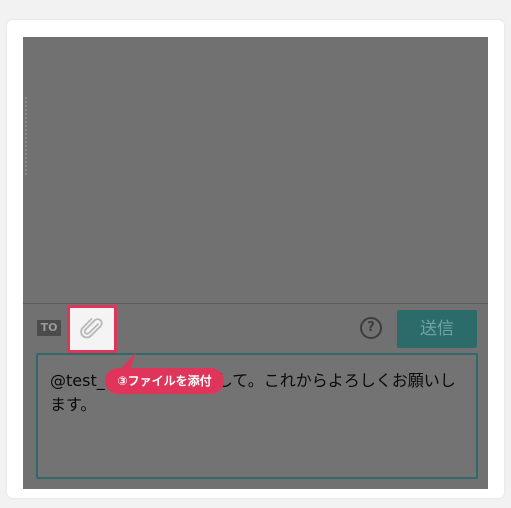 Image resolution: width=511 pixels, height=508 pixels. I want to click on to-button: TO, so click(49, 328).